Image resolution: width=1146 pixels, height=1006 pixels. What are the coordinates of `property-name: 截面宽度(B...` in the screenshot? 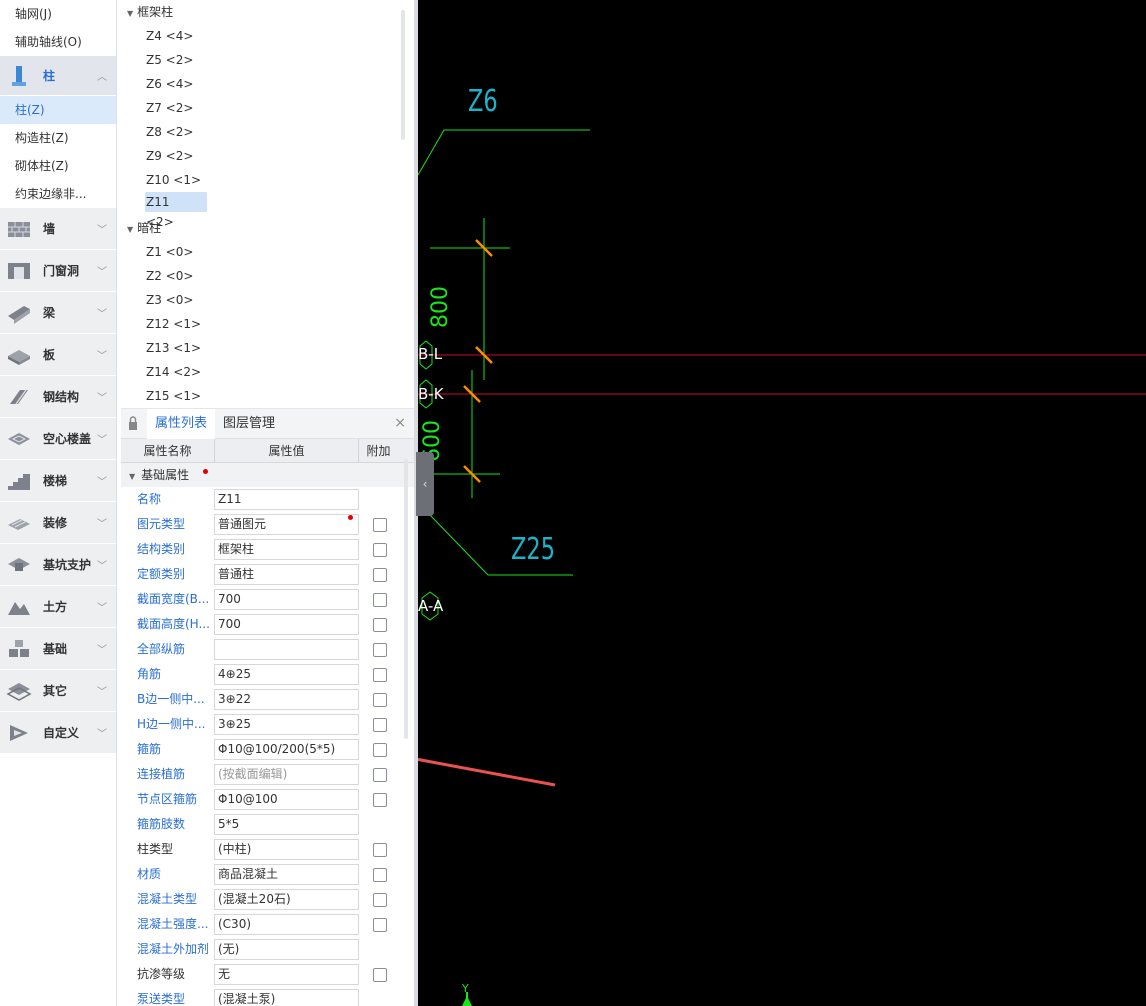 It's located at (173, 599).